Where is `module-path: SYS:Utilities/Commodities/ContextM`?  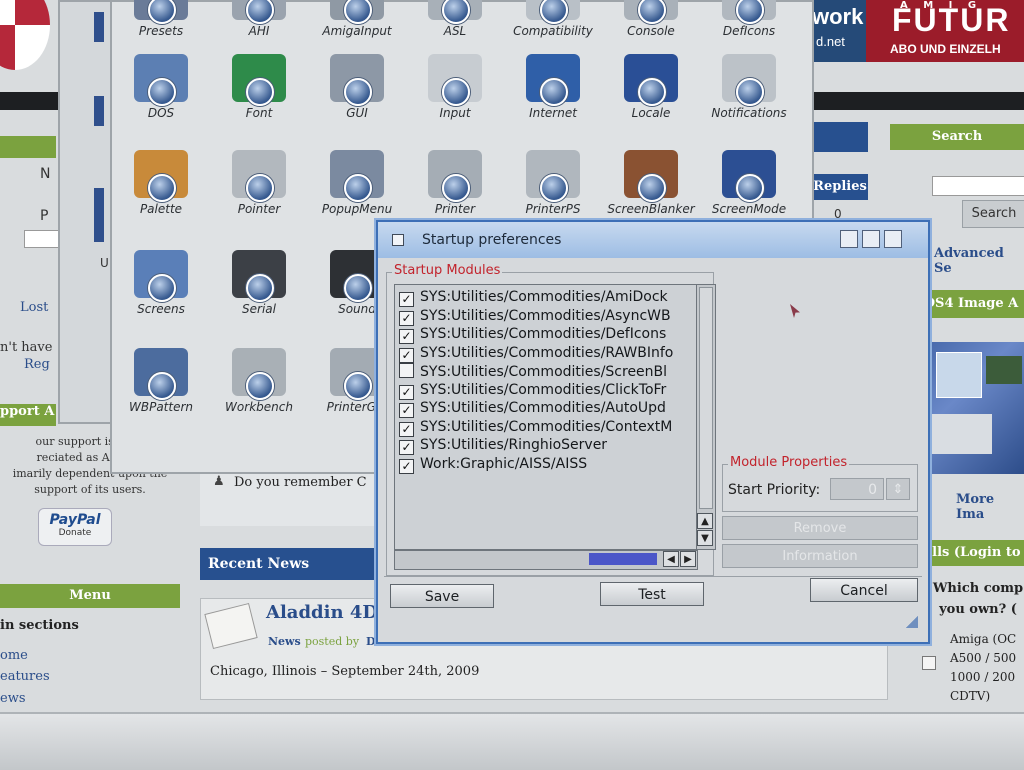
module-path: SYS:Utilities/Commodities/ContextM is located at coordinates (546, 426).